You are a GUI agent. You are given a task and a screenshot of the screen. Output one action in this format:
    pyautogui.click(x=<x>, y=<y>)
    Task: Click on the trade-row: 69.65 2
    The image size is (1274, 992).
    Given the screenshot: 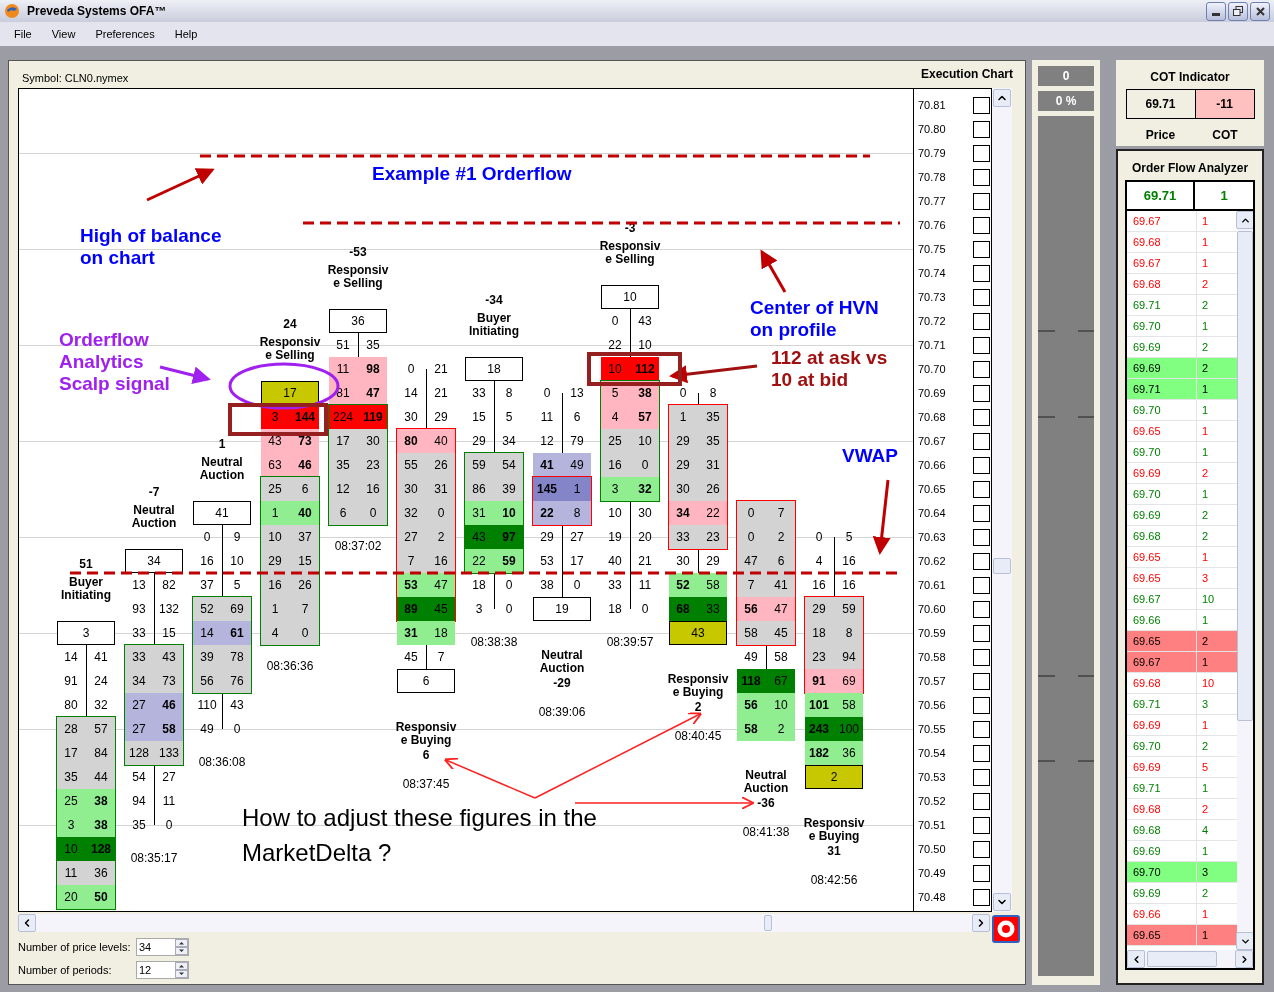 What is the action you would take?
    pyautogui.click(x=1182, y=641)
    